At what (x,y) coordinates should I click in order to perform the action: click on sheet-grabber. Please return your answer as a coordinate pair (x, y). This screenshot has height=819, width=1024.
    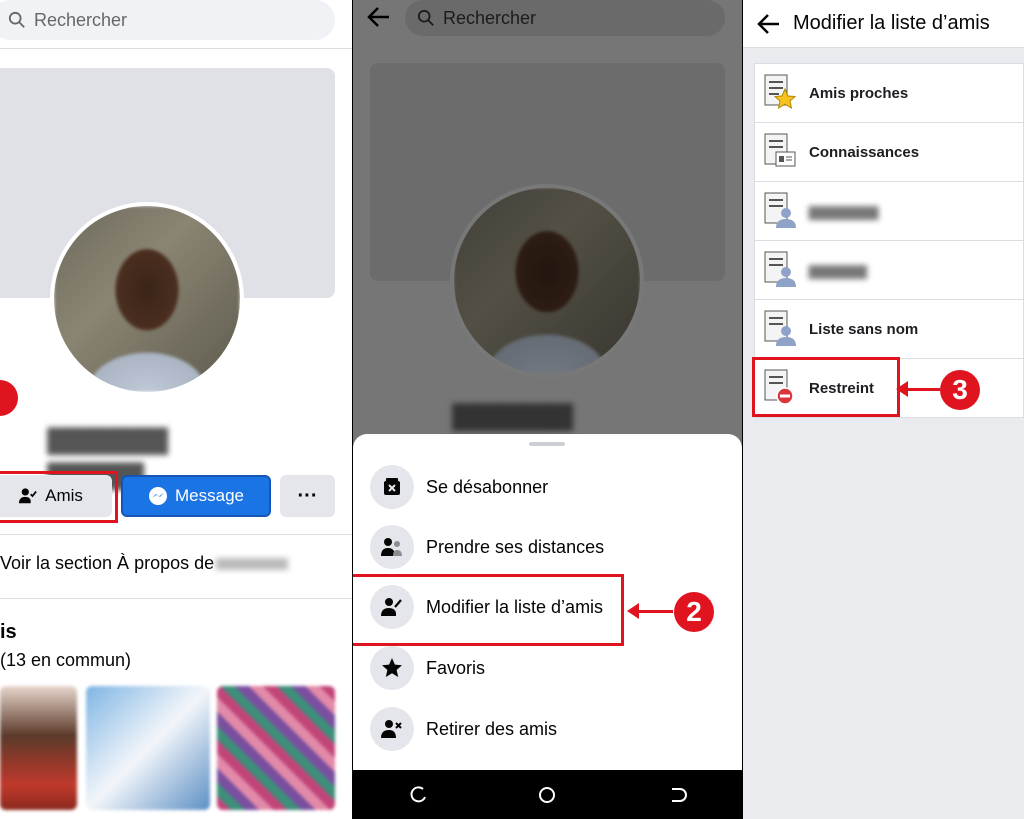
    Looking at the image, I should click on (547, 444).